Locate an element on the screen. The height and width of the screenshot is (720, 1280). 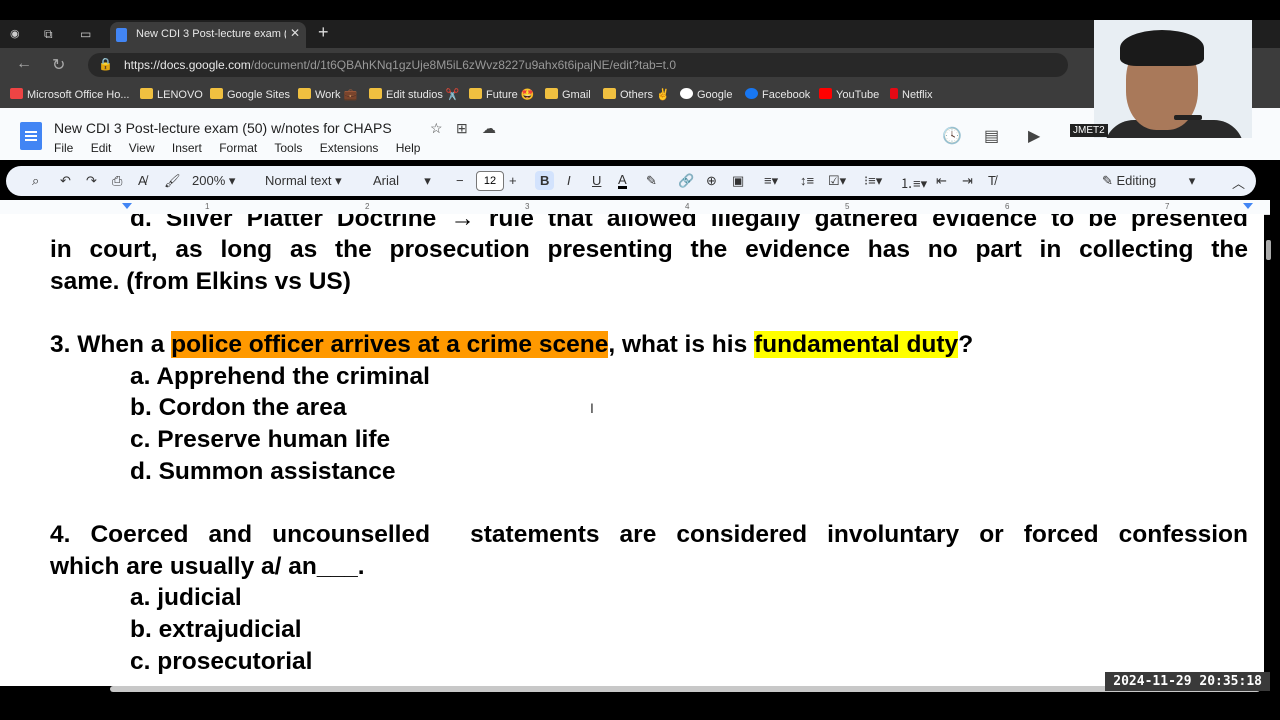
ruler-number: 2 is located at coordinates (367, 206).